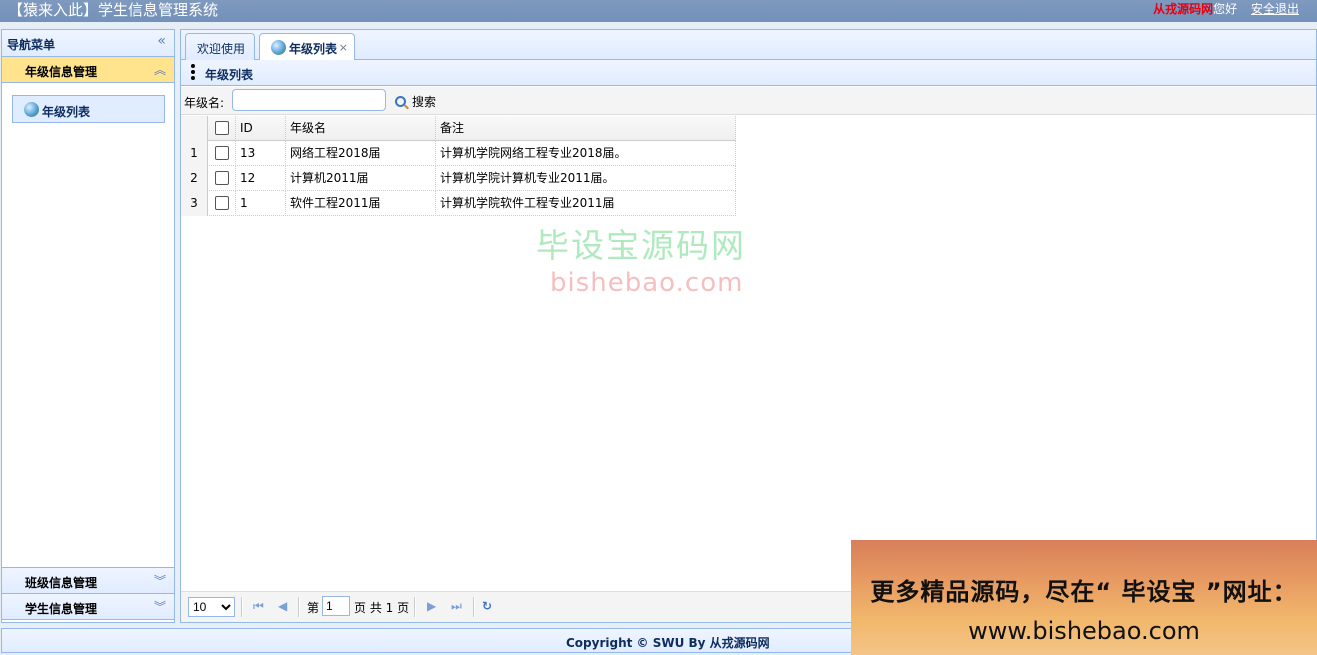 The height and width of the screenshot is (655, 1317). Describe the element at coordinates (1084, 592) in the screenshot. I see `ad-line-1: 更多精品源码，尽在“ 毕设宝 ”网址：` at that location.